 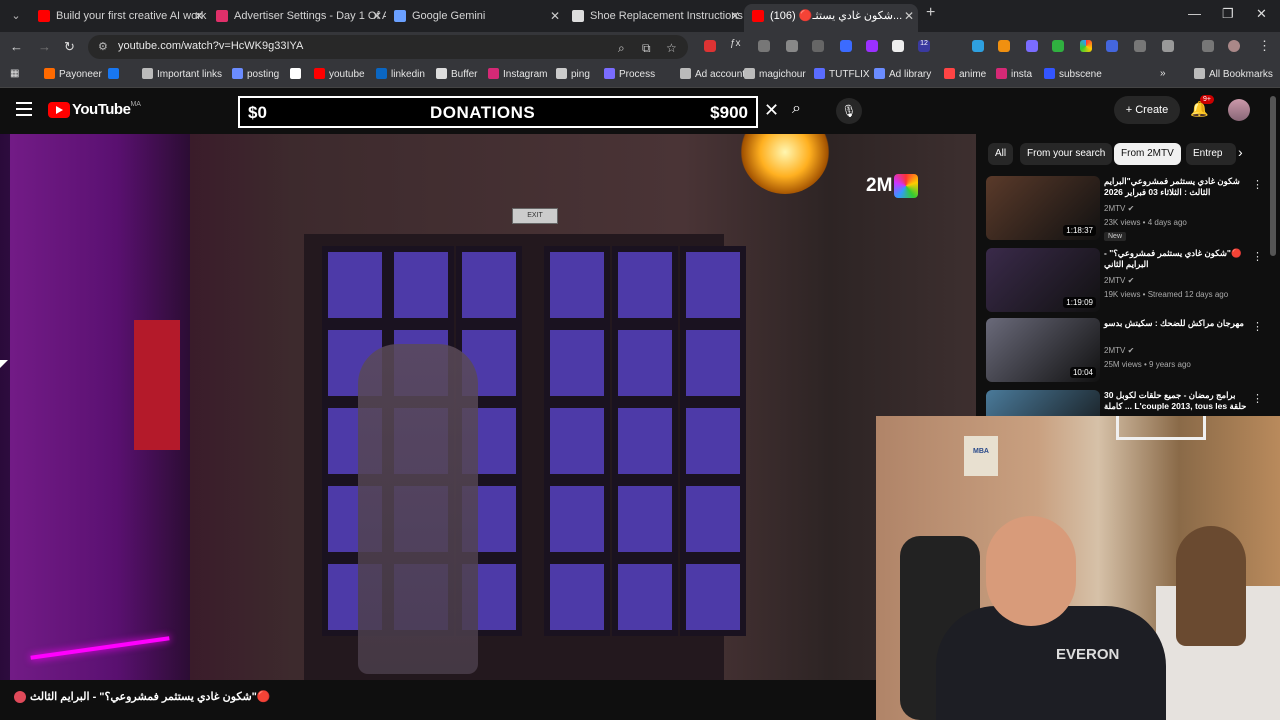 I want to click on close-window-icon: ✕, so click(x=1261, y=14).